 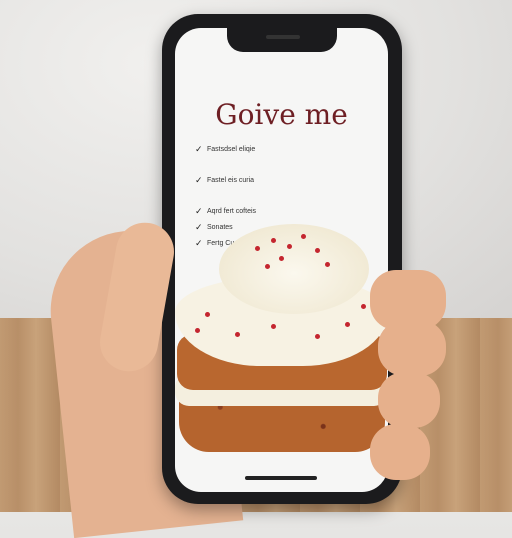 I want to click on checklist-item-label: Fastsdsel eliqie, so click(x=231, y=149).